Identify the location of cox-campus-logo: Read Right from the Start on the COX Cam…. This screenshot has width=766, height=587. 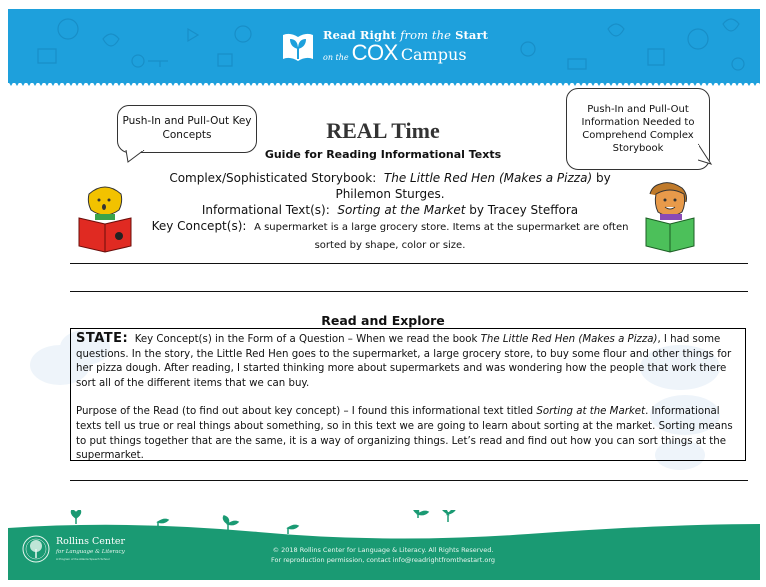
(384, 47).